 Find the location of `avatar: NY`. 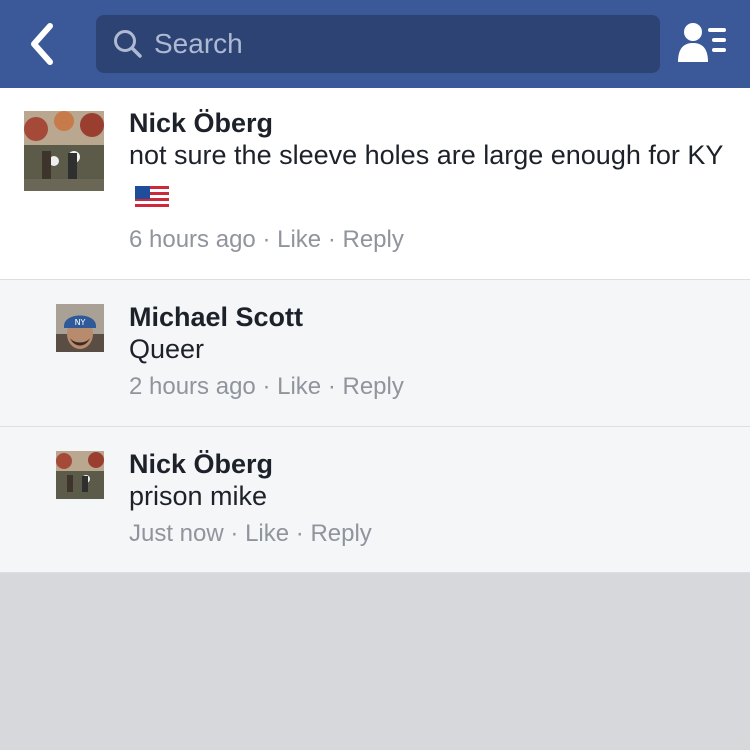

avatar: NY is located at coordinates (80, 328).